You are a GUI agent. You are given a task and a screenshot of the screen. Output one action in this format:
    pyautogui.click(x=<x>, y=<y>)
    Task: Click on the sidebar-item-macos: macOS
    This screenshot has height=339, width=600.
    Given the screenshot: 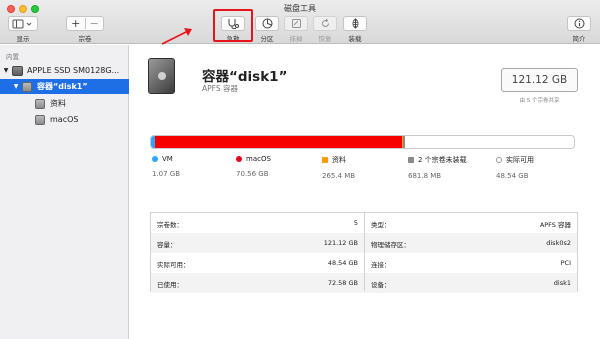 What is the action you would take?
    pyautogui.click(x=64, y=119)
    